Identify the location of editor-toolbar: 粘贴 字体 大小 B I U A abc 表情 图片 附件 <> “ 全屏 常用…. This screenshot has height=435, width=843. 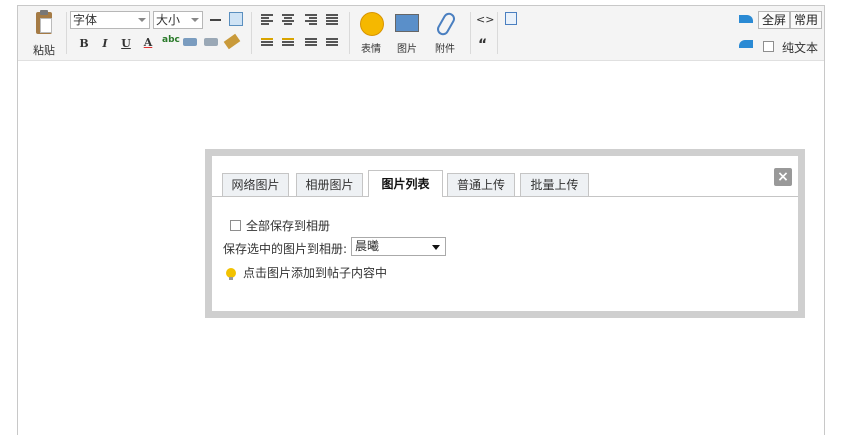
(421, 33).